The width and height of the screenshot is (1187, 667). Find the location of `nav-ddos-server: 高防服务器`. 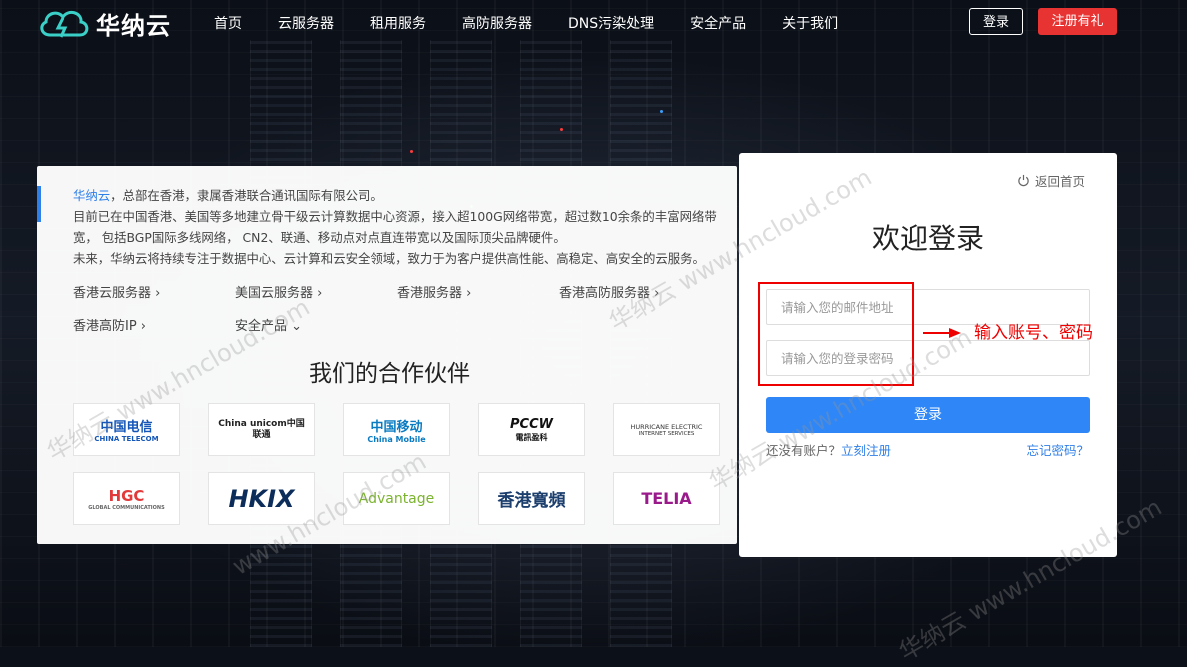

nav-ddos-server: 高防服务器 is located at coordinates (497, 23).